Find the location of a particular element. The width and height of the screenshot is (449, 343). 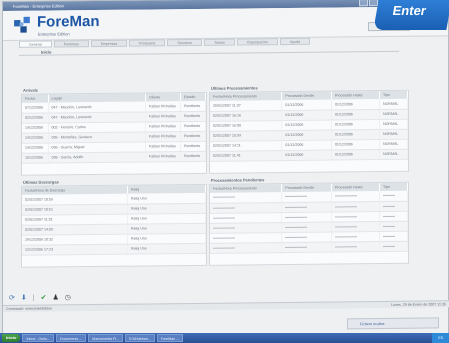

pending-processing-title: Procesamientos Pendientes is located at coordinates (238, 180).